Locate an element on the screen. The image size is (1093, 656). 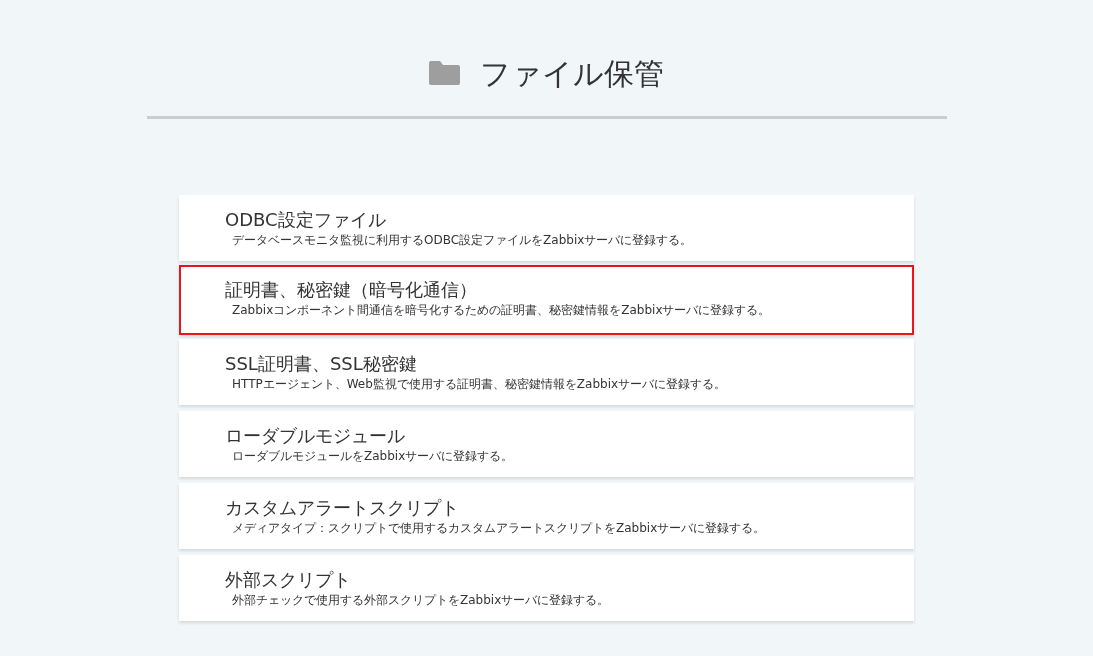
menu-card: ローダブルモジュール ローダブルモジュールをZabbixサーバに登録する。 is located at coordinates (546, 444).